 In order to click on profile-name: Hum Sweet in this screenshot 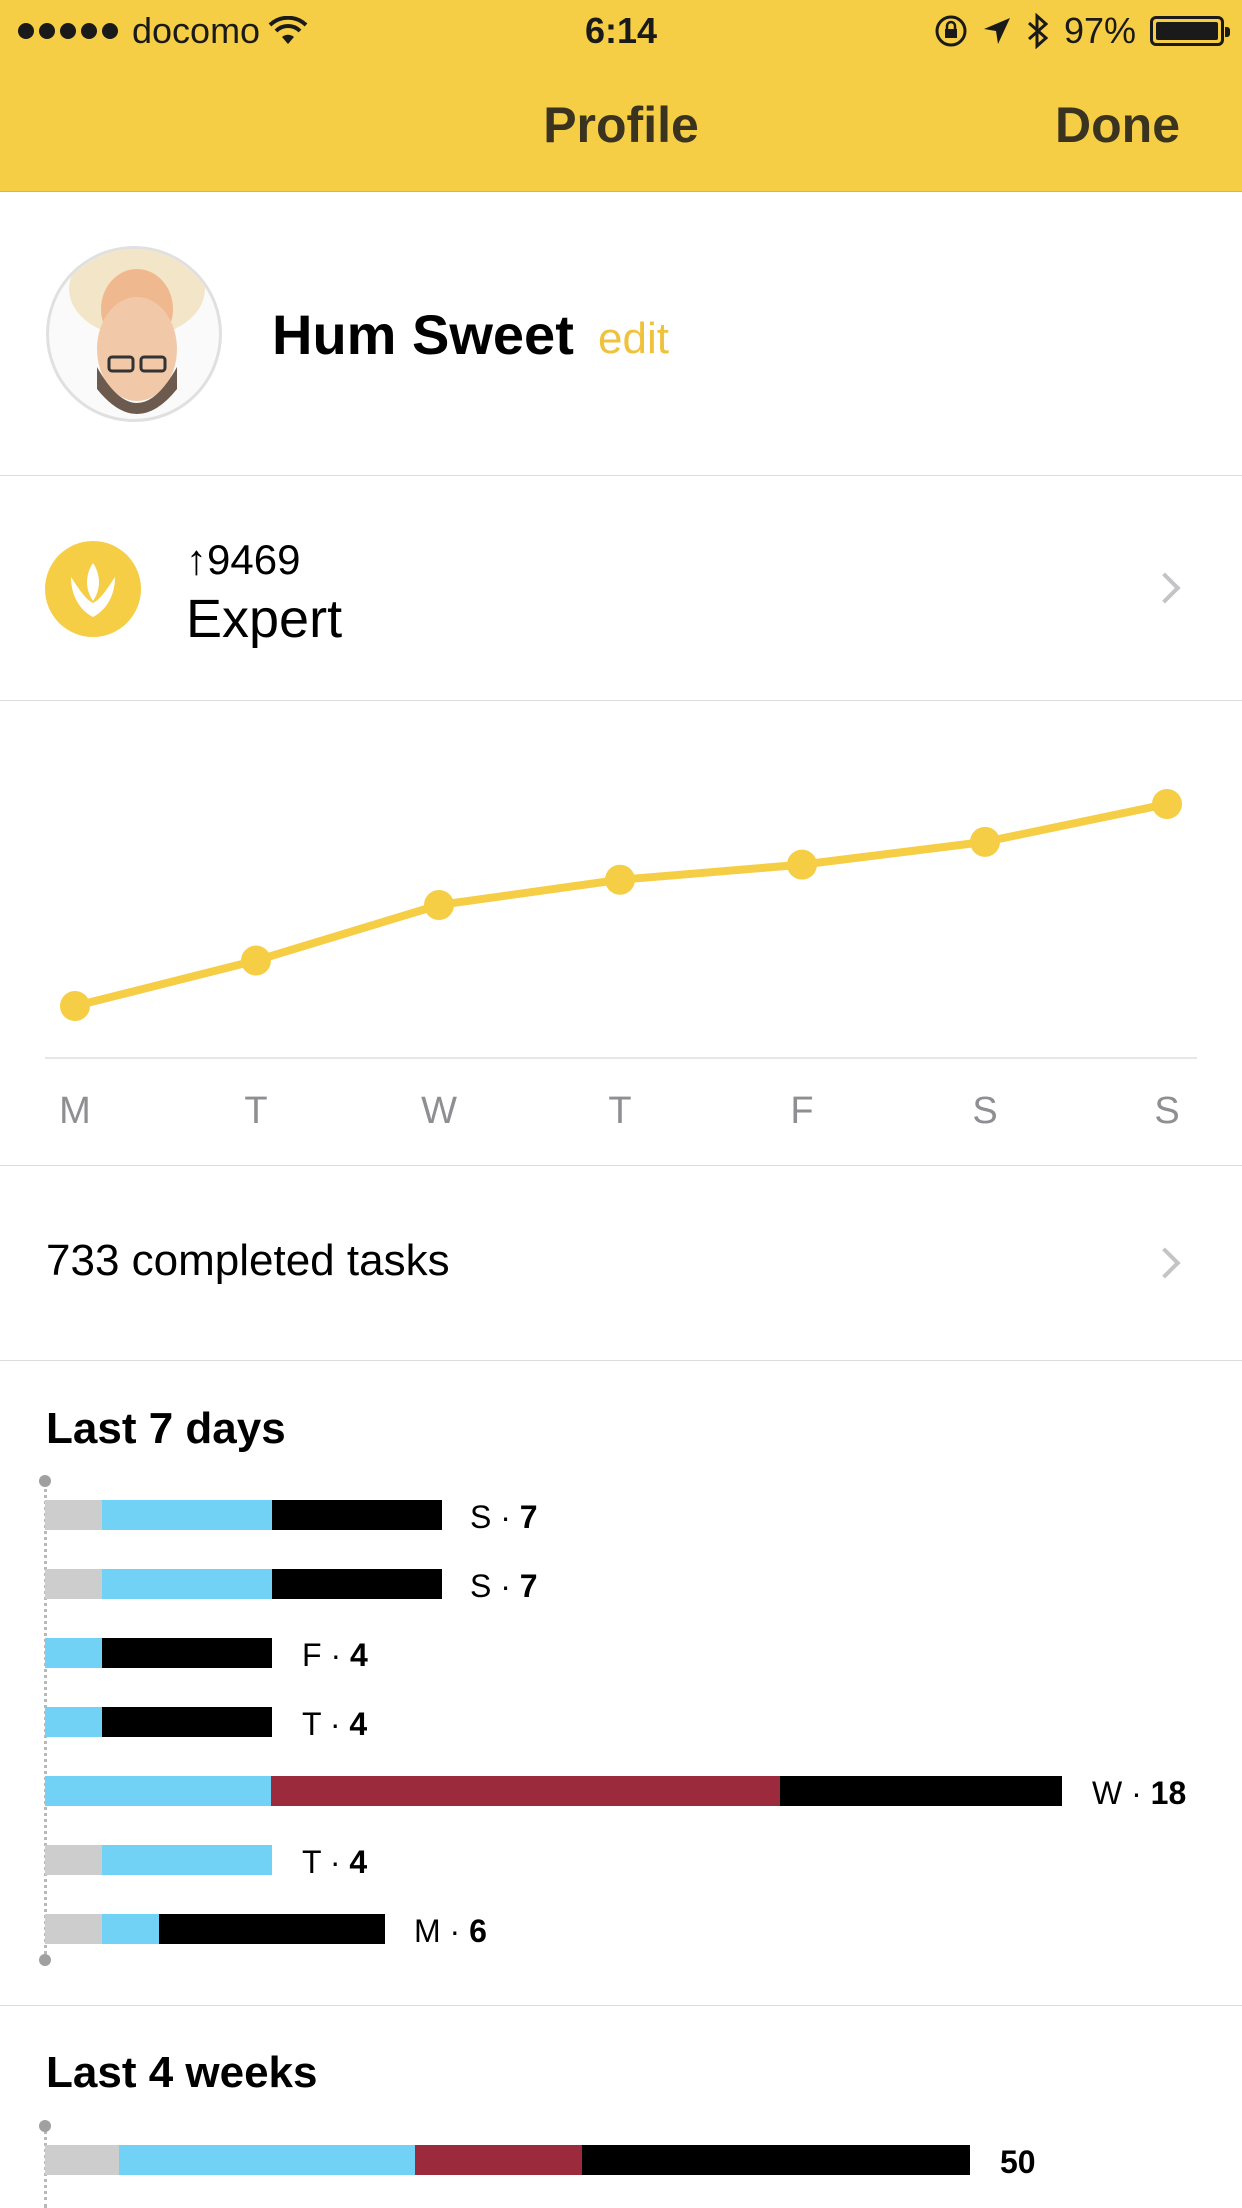, I will do `click(423, 334)`.